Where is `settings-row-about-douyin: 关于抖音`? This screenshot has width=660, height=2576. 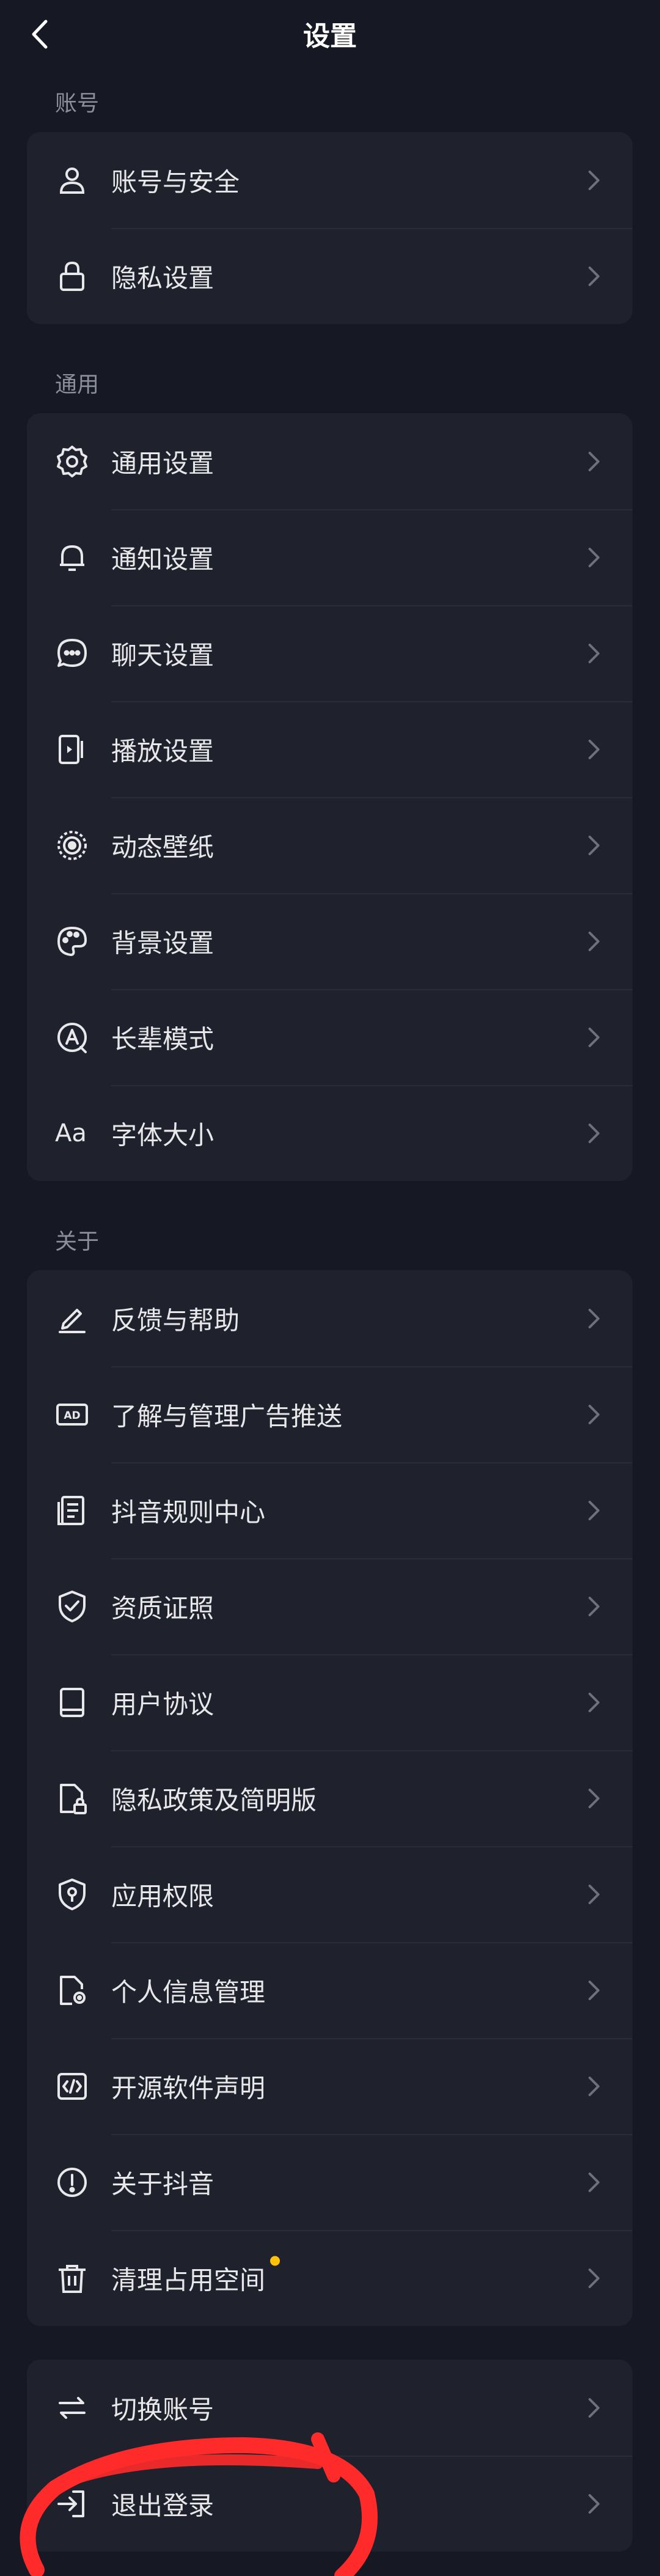 settings-row-about-douyin: 关于抖音 is located at coordinates (330, 2182).